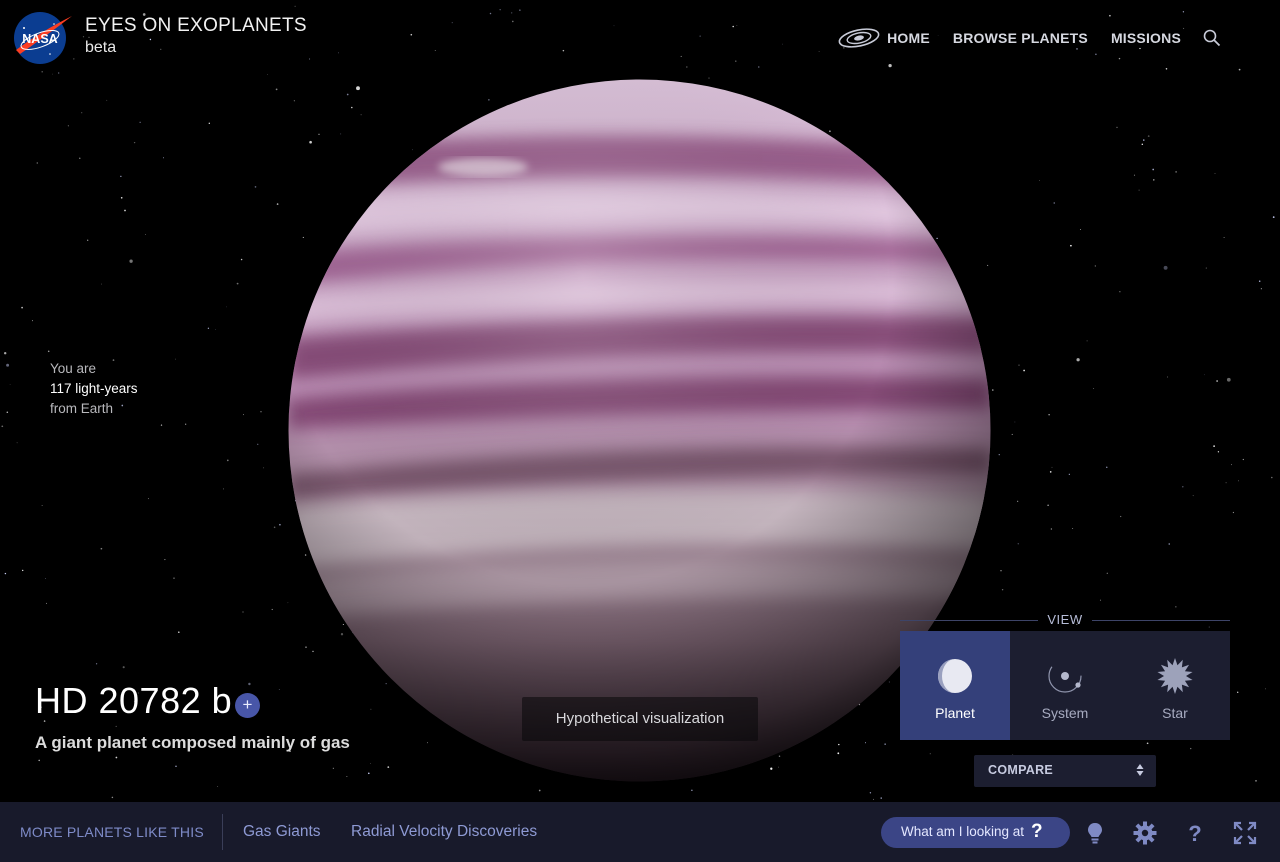 The width and height of the screenshot is (1280, 862). What do you see at coordinates (282, 832) in the screenshot?
I see `category-gas-giants-link: Gas Giants` at bounding box center [282, 832].